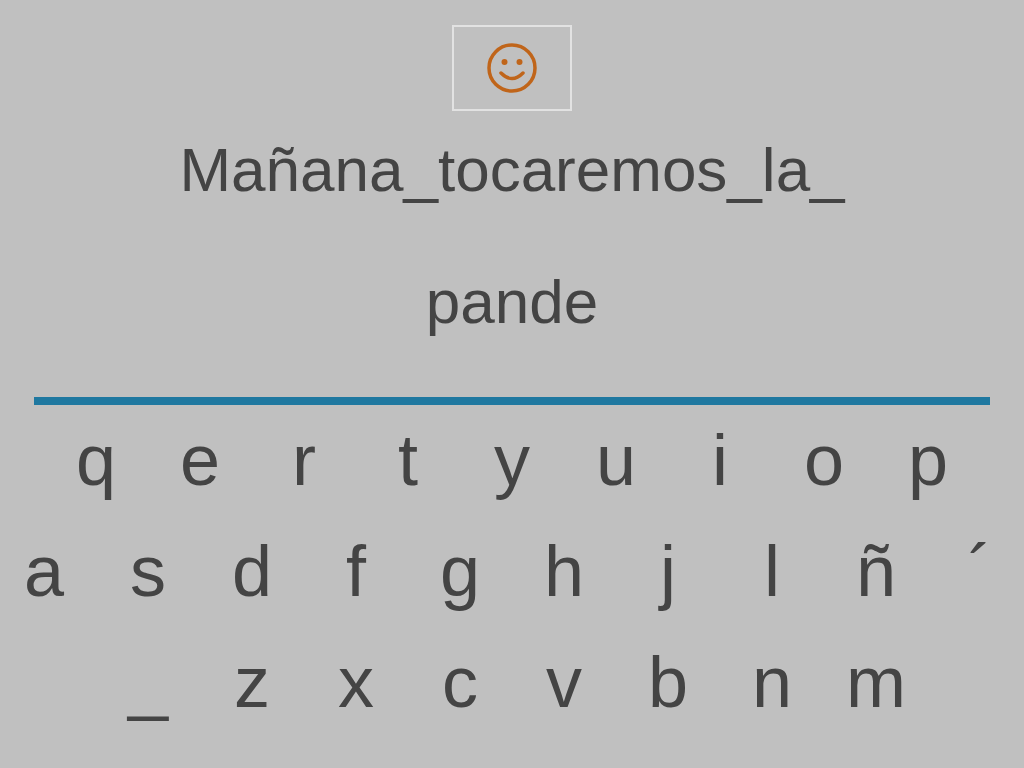 This screenshot has height=768, width=1024. Describe the element at coordinates (876, 682) in the screenshot. I see `letter-key: m` at that location.